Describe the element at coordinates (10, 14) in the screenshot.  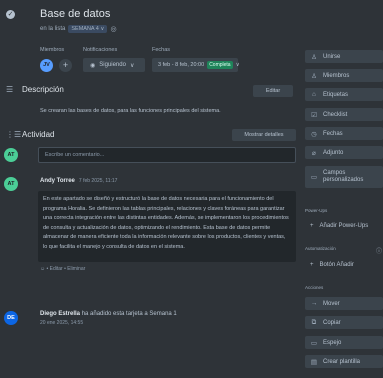
I see `card-complete-check-icon: ✓` at that location.